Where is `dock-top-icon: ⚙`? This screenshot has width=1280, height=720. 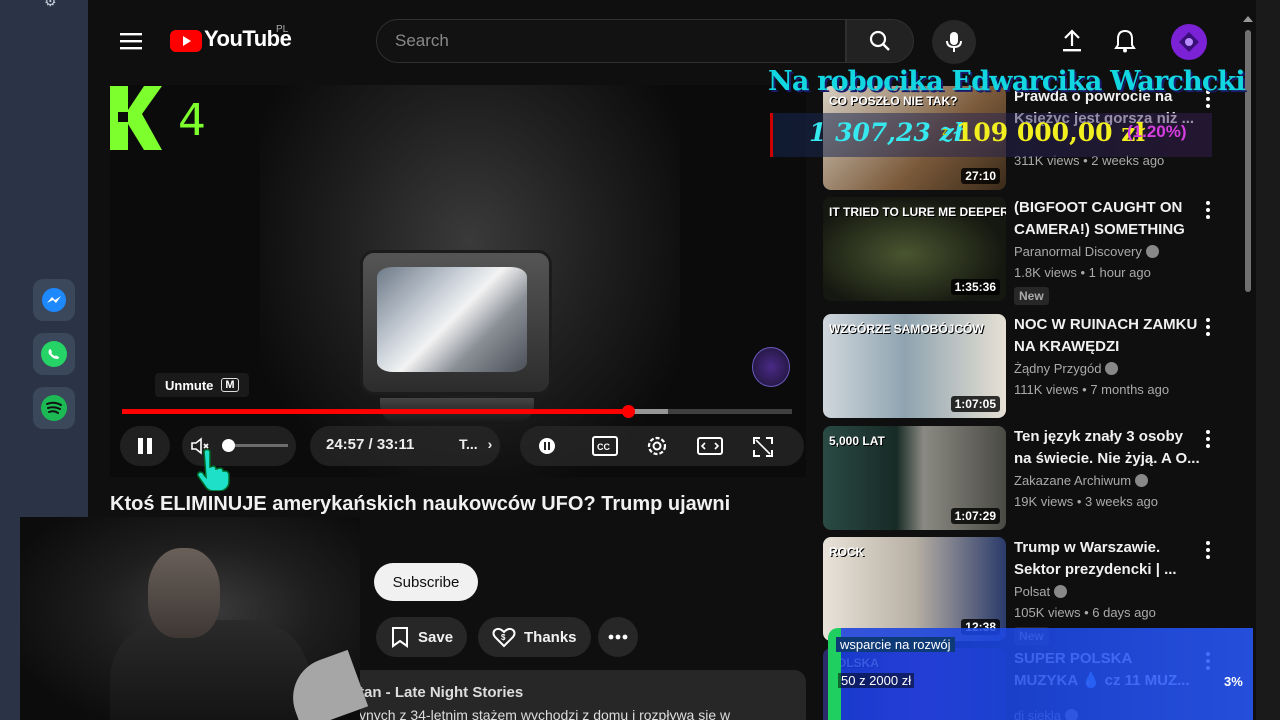 dock-top-icon: ⚙ is located at coordinates (50, 5).